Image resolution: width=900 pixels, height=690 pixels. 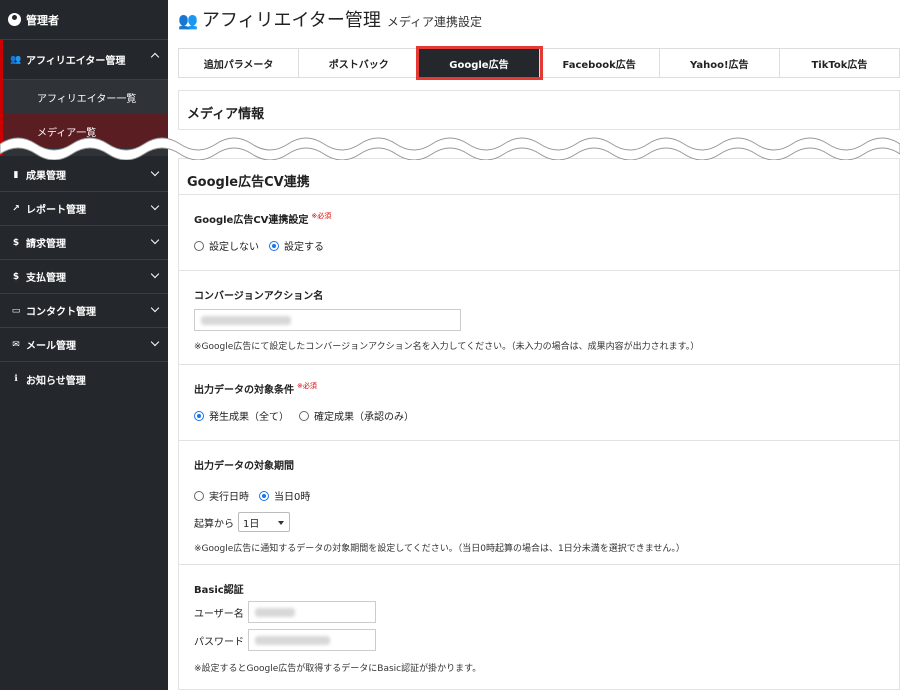 What do you see at coordinates (304, 245) in the screenshot?
I see `radio-cv-on-label: 設定する` at bounding box center [304, 245].